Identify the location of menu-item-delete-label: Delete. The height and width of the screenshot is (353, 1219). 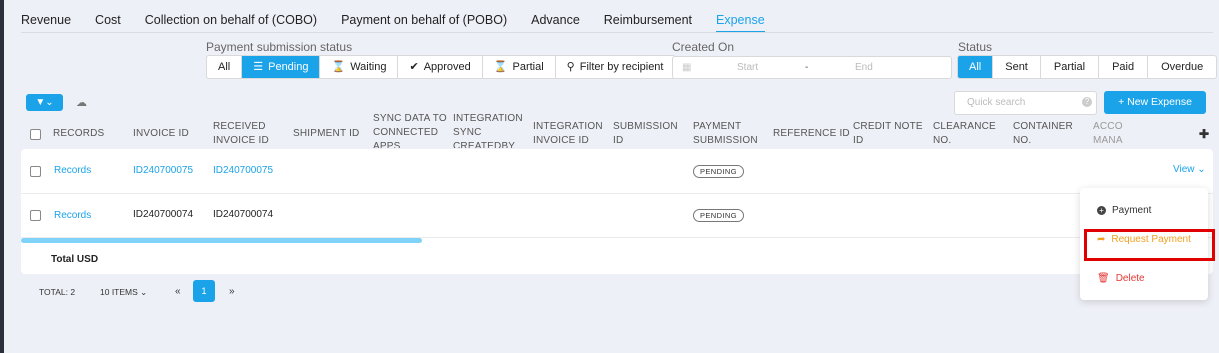
(1130, 278).